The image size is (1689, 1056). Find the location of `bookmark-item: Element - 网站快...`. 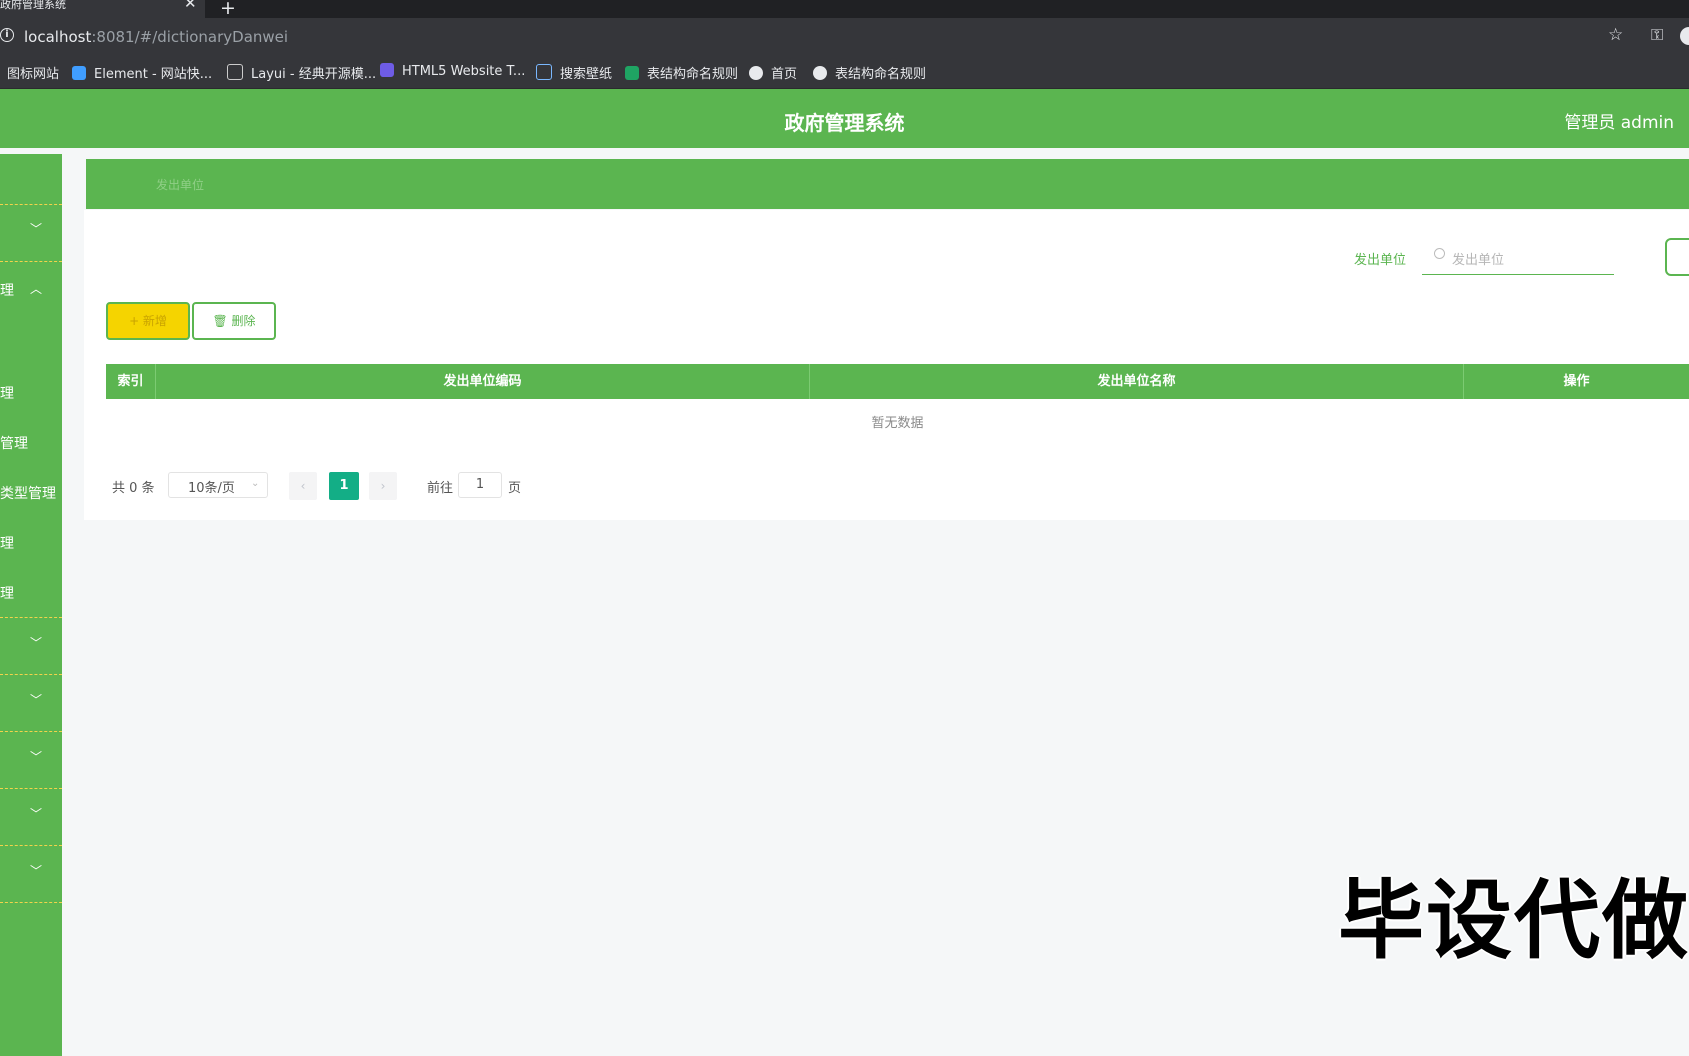

bookmark-item: Element - 网站快... is located at coordinates (142, 72).